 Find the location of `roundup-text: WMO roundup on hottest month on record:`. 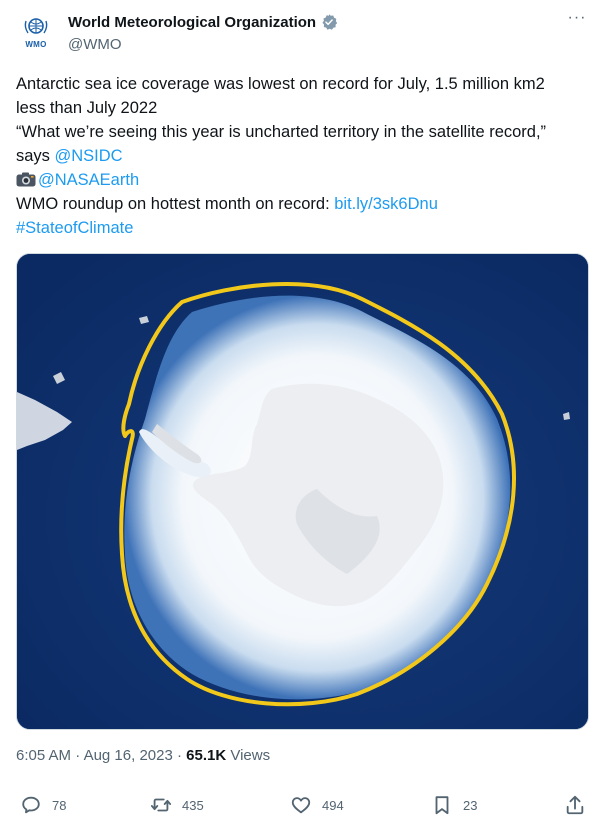

roundup-text: WMO roundup on hottest month on record: is located at coordinates (175, 204).